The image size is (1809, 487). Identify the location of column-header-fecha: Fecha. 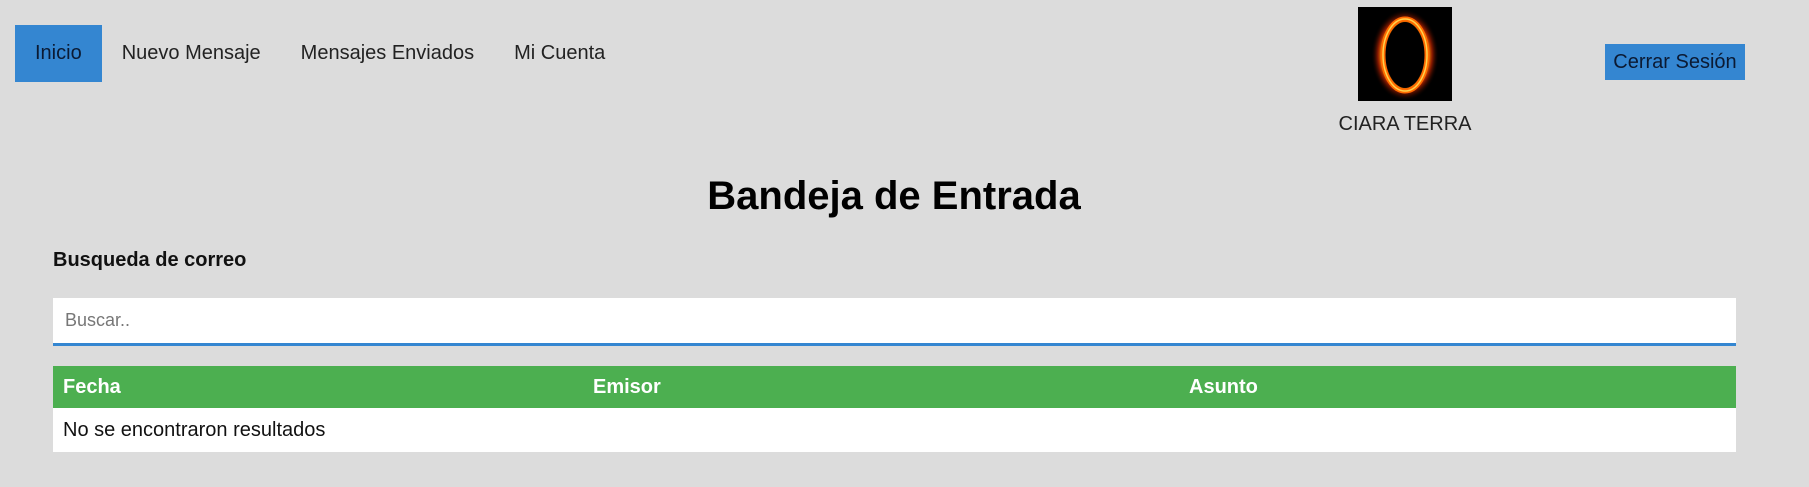
(318, 387).